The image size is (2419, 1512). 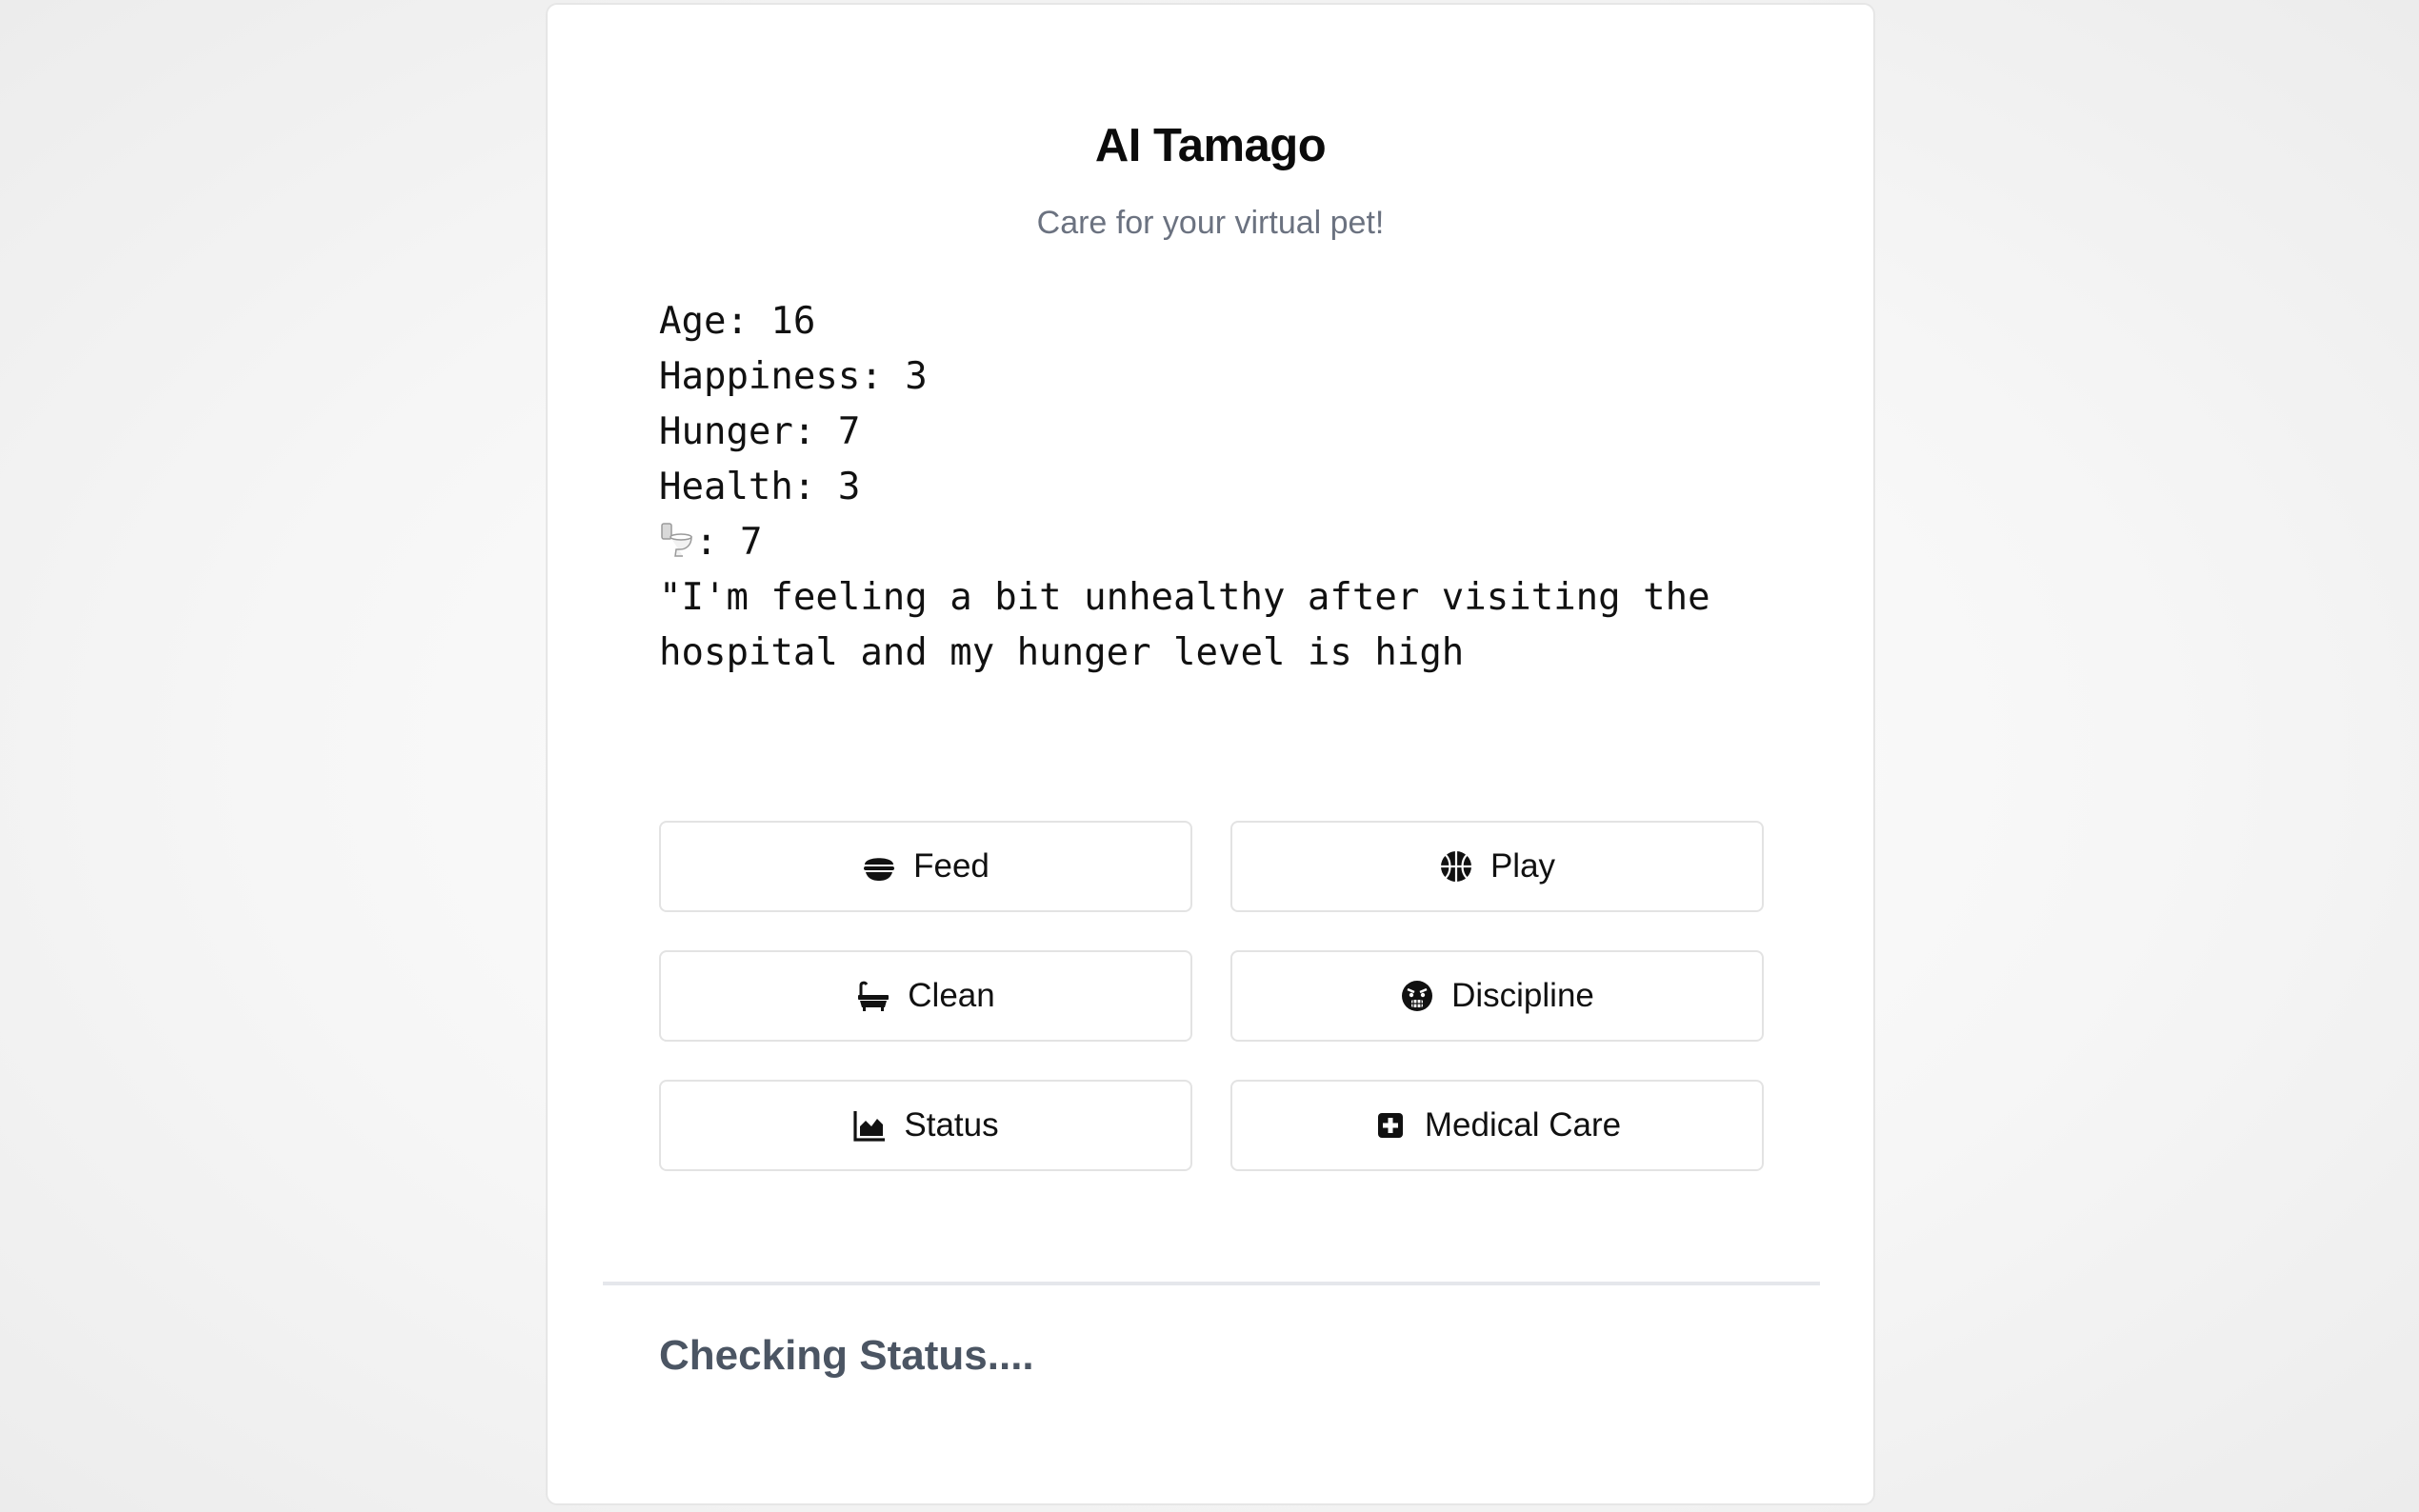 I want to click on play-button: Play, so click(x=1497, y=866).